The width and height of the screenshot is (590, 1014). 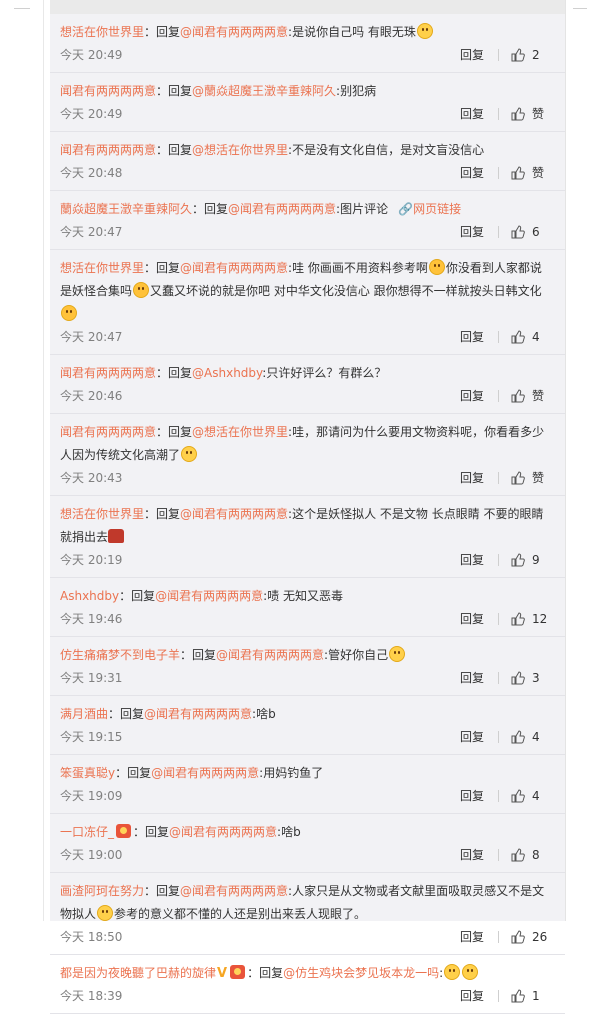 I want to click on reply-body: 笨蛋真聪y：回复@闻君有两两两两意:用妈钓鱼了, so click(x=308, y=773).